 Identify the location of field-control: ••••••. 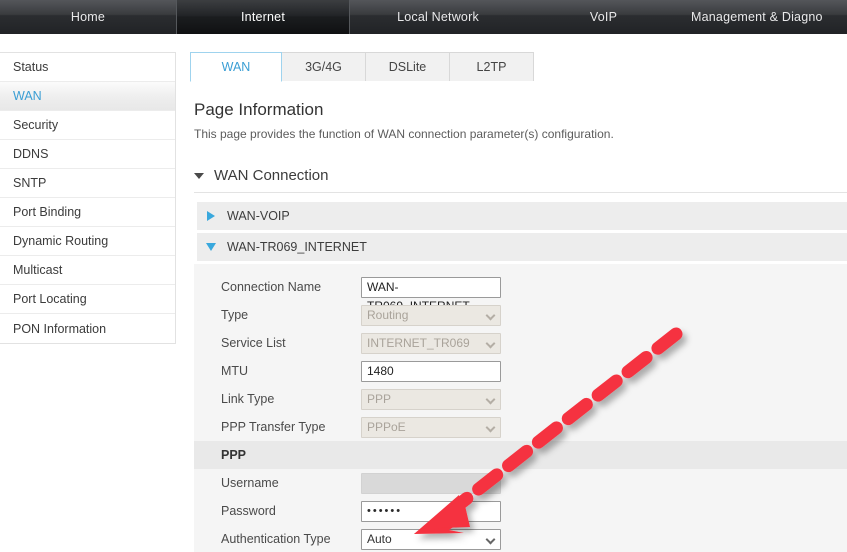
(431, 511).